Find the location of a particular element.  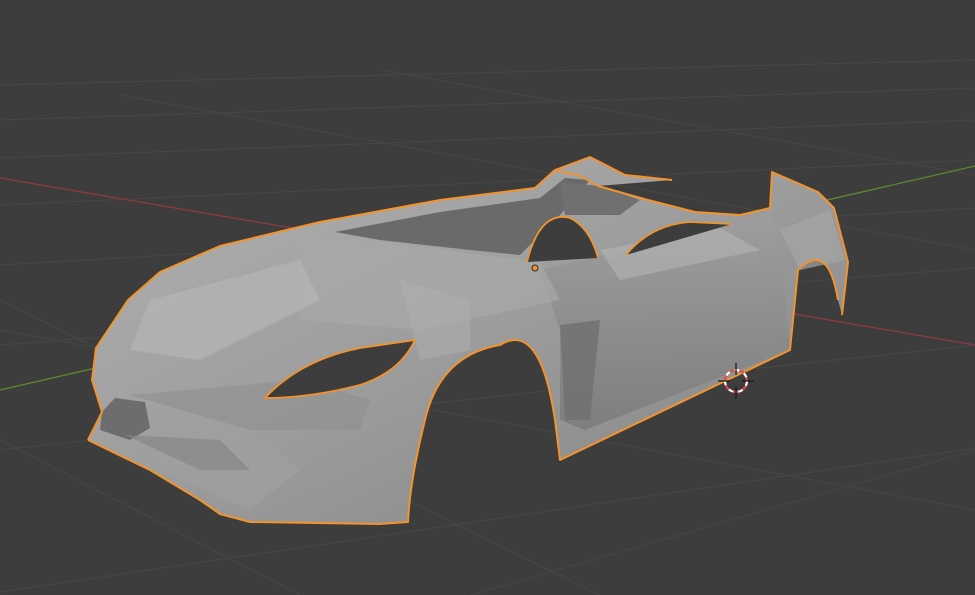

object-origin-dot is located at coordinates (535, 268).